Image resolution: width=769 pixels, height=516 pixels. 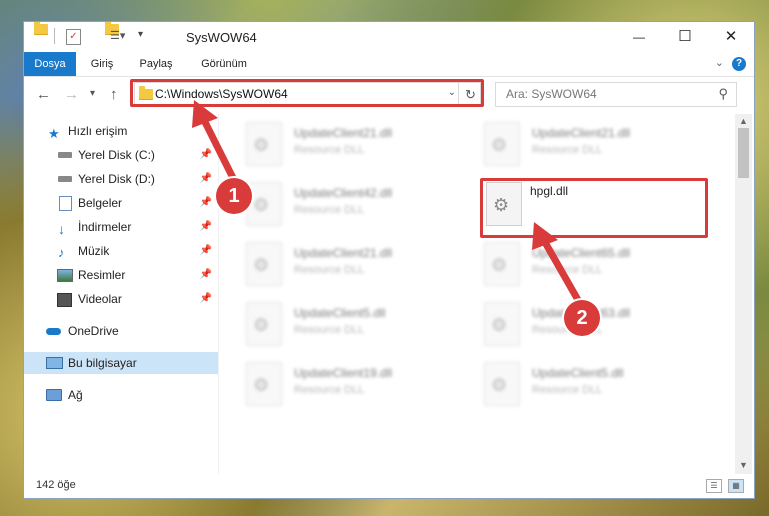 What do you see at coordinates (100, 203) in the screenshot?
I see `sidebar-item-label: Belgeler` at bounding box center [100, 203].